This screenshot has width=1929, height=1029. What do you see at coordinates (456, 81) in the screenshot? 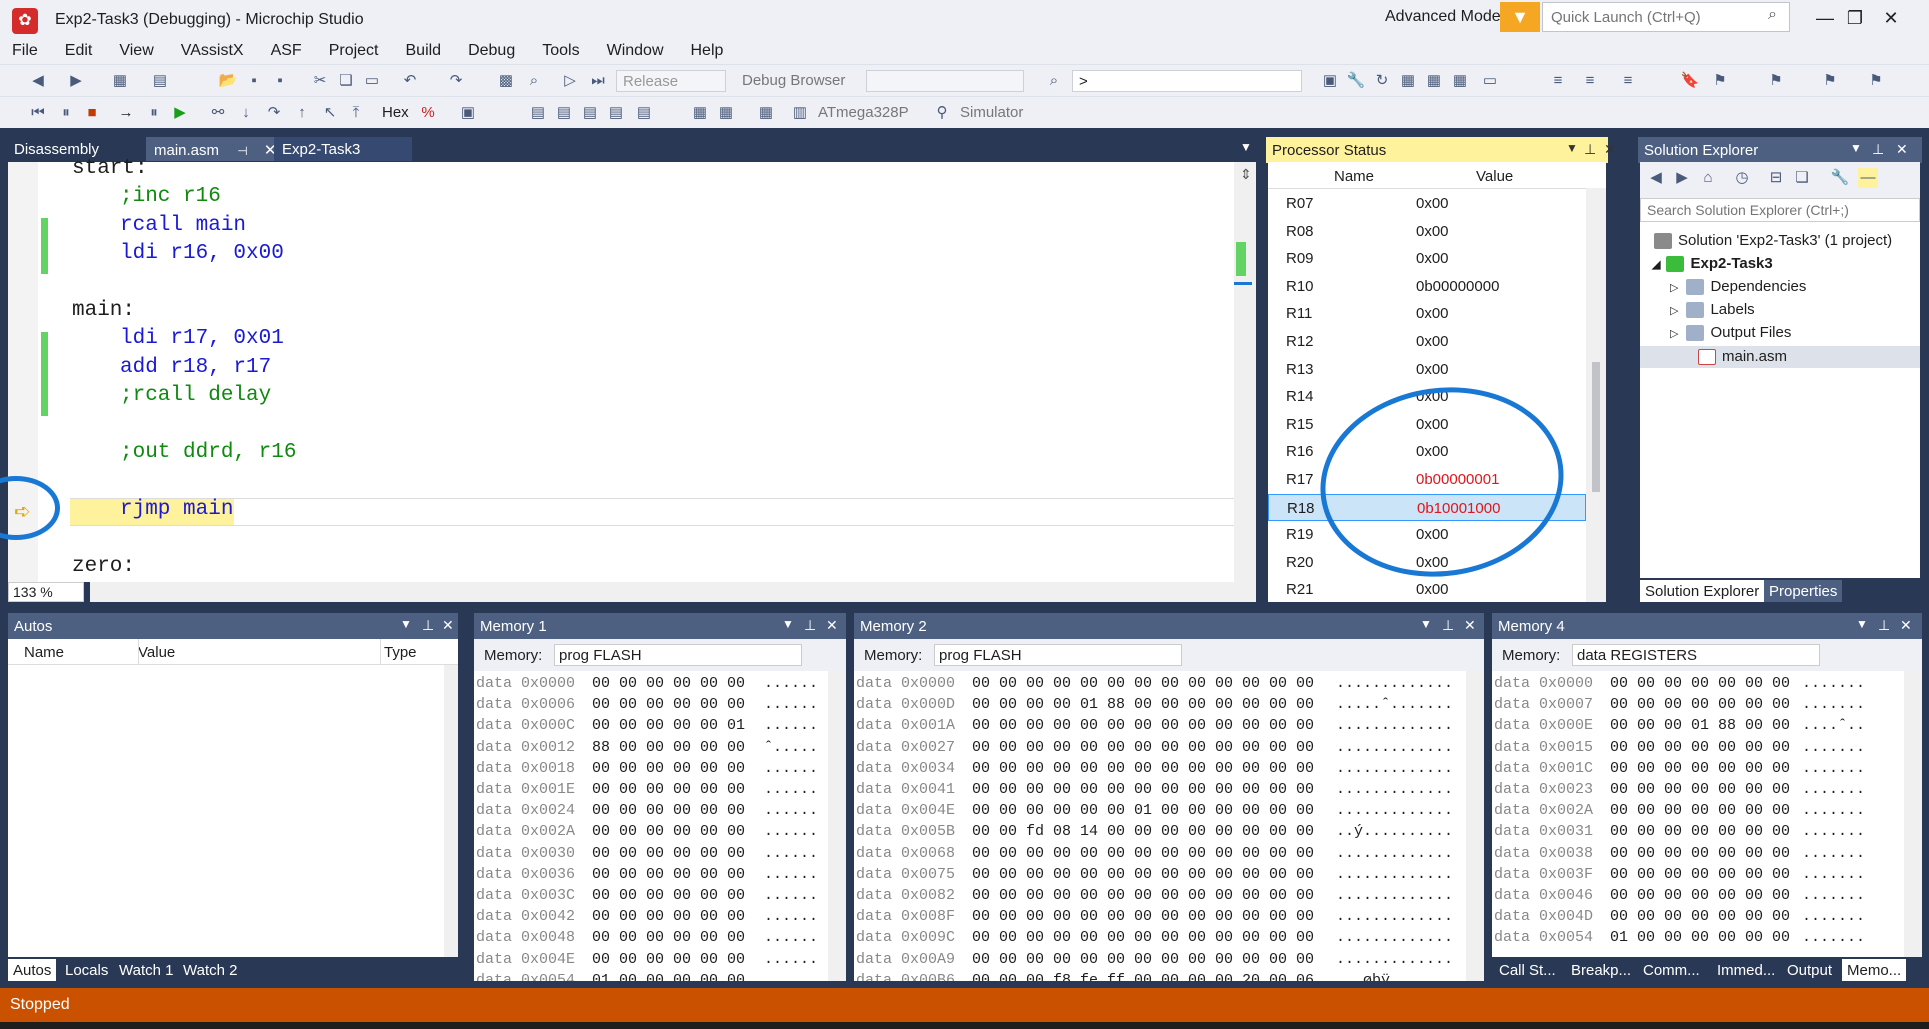
I see `redo-icon: ↷` at bounding box center [456, 81].